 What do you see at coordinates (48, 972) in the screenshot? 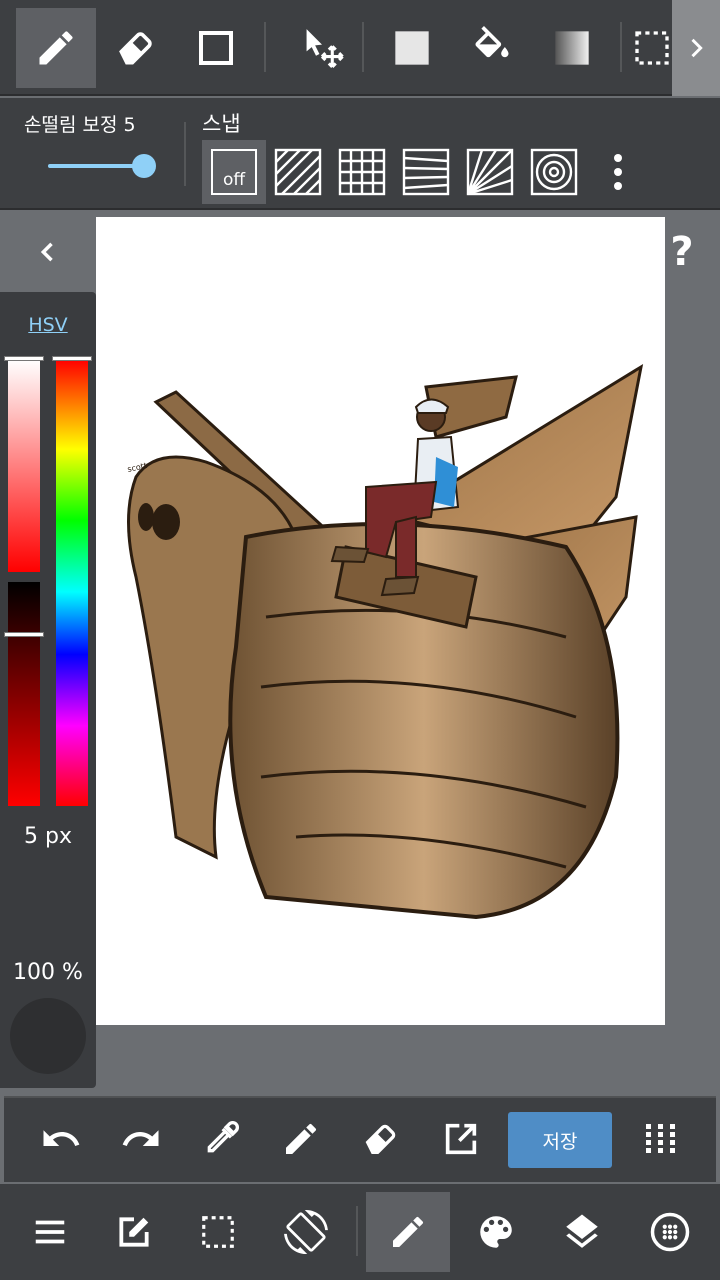
I see `opacity-label: 100 %` at bounding box center [48, 972].